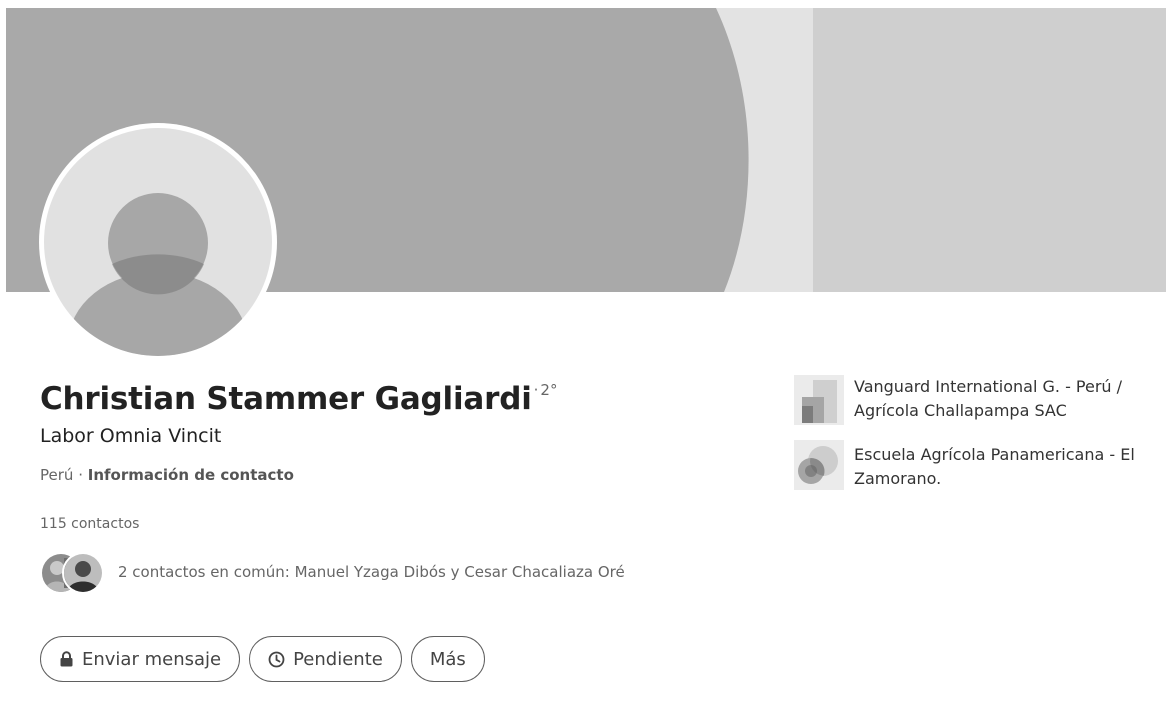  I want to click on more-label: Más, so click(447, 659).